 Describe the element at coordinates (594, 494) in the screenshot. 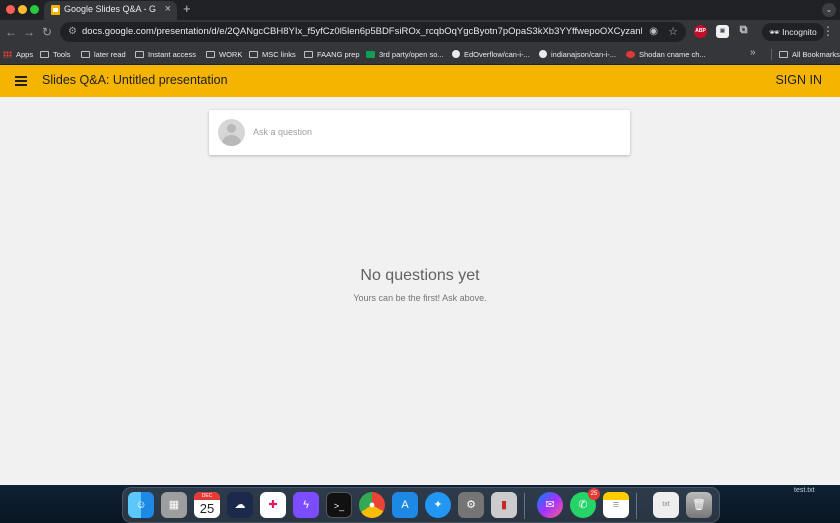

I see `whatsapp-badge: 25` at that location.